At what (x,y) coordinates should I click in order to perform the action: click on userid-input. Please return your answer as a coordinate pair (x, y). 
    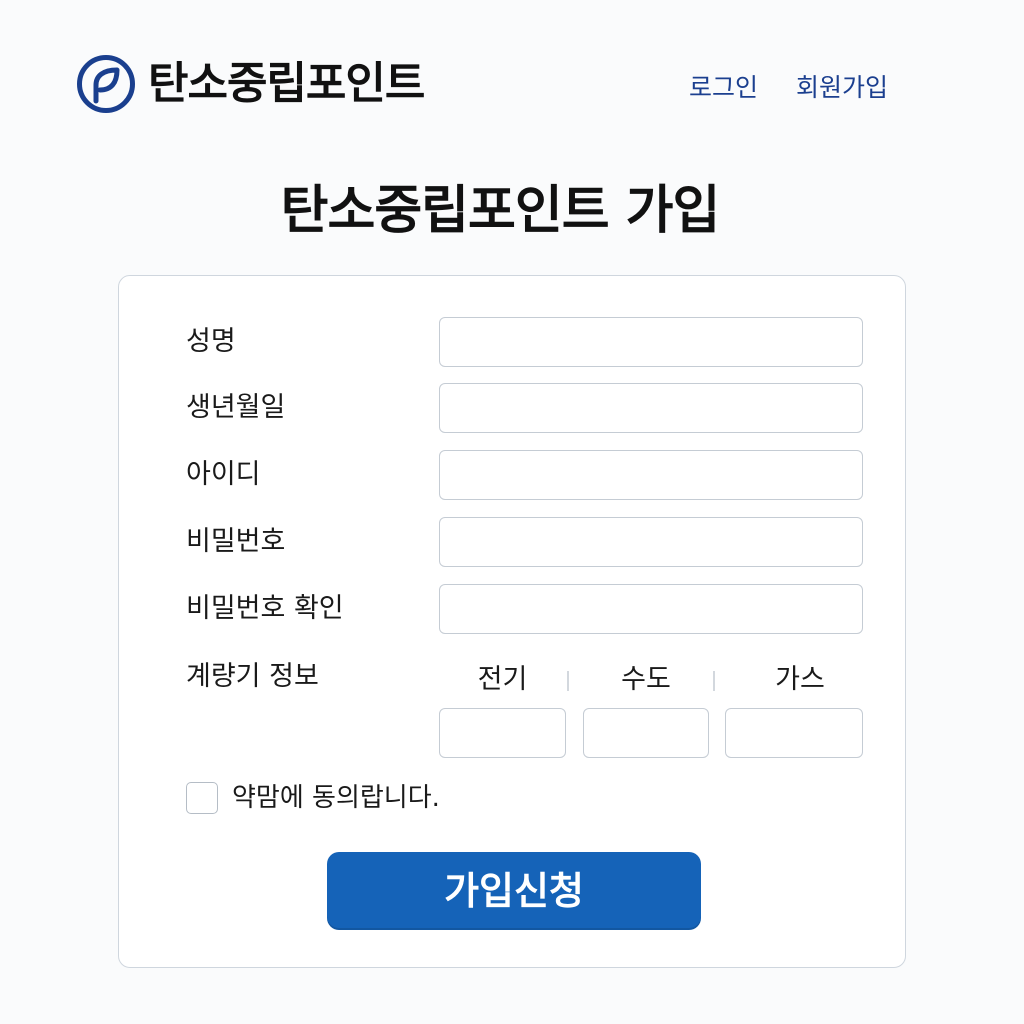
    Looking at the image, I should click on (651, 475).